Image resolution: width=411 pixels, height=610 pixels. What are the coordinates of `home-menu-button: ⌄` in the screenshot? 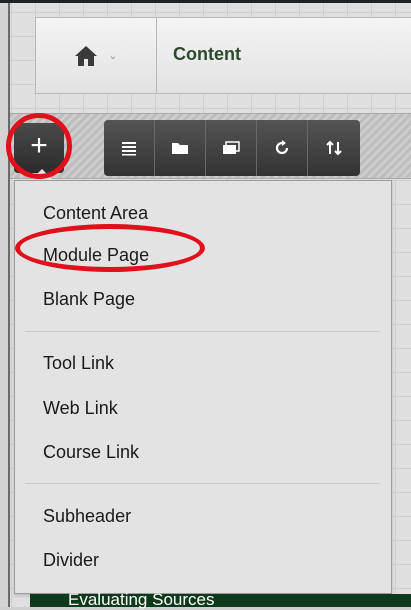 It's located at (96, 55).